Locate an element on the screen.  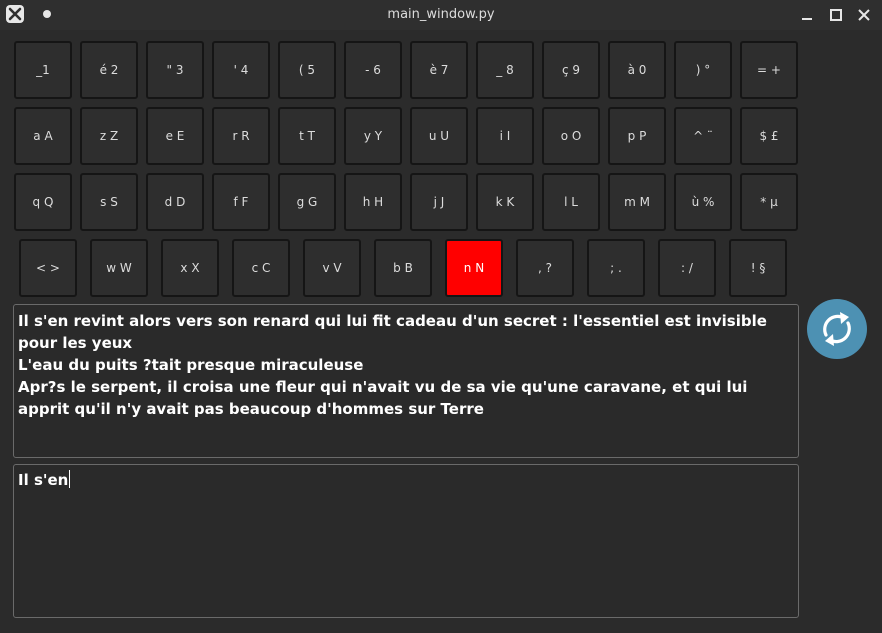
key-2-7: k K is located at coordinates (505, 202).